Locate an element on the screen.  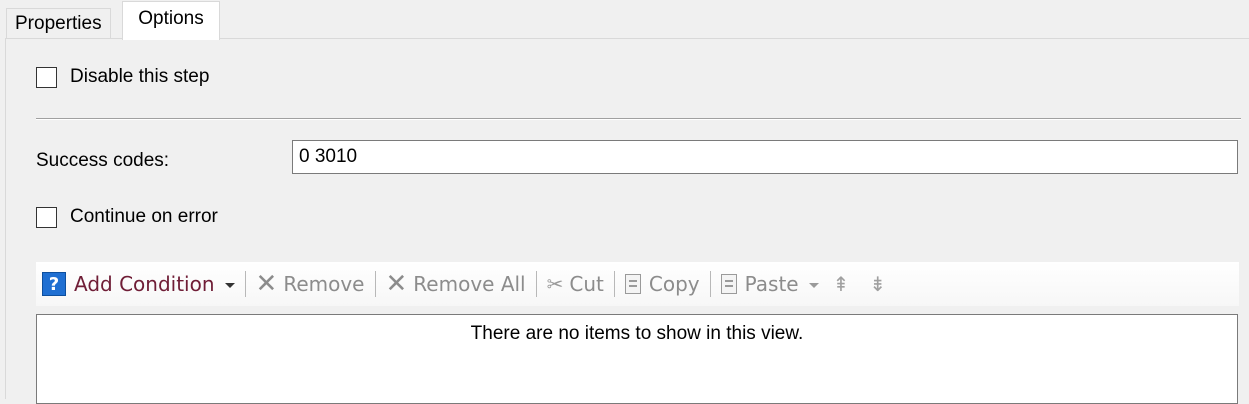
copy-button: Copy is located at coordinates (662, 284).